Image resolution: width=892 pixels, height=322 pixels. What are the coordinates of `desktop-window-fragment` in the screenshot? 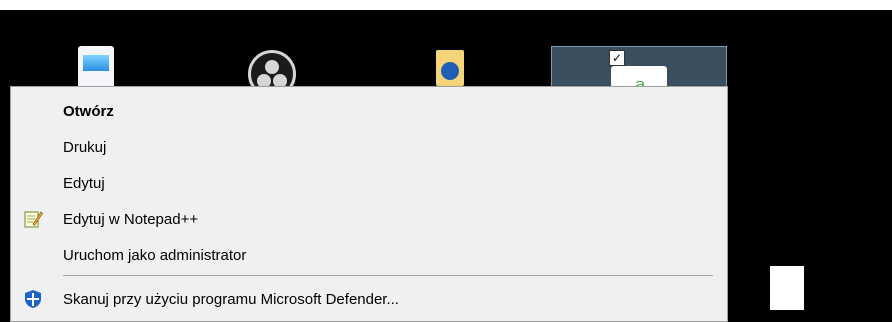 It's located at (787, 288).